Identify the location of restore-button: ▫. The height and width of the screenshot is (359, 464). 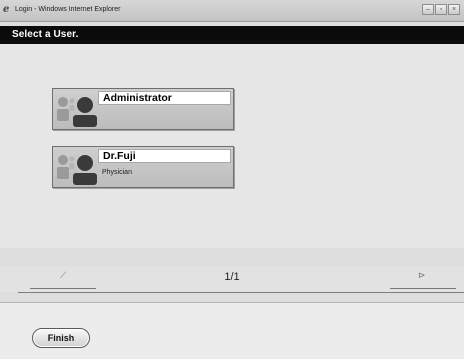
(441, 9).